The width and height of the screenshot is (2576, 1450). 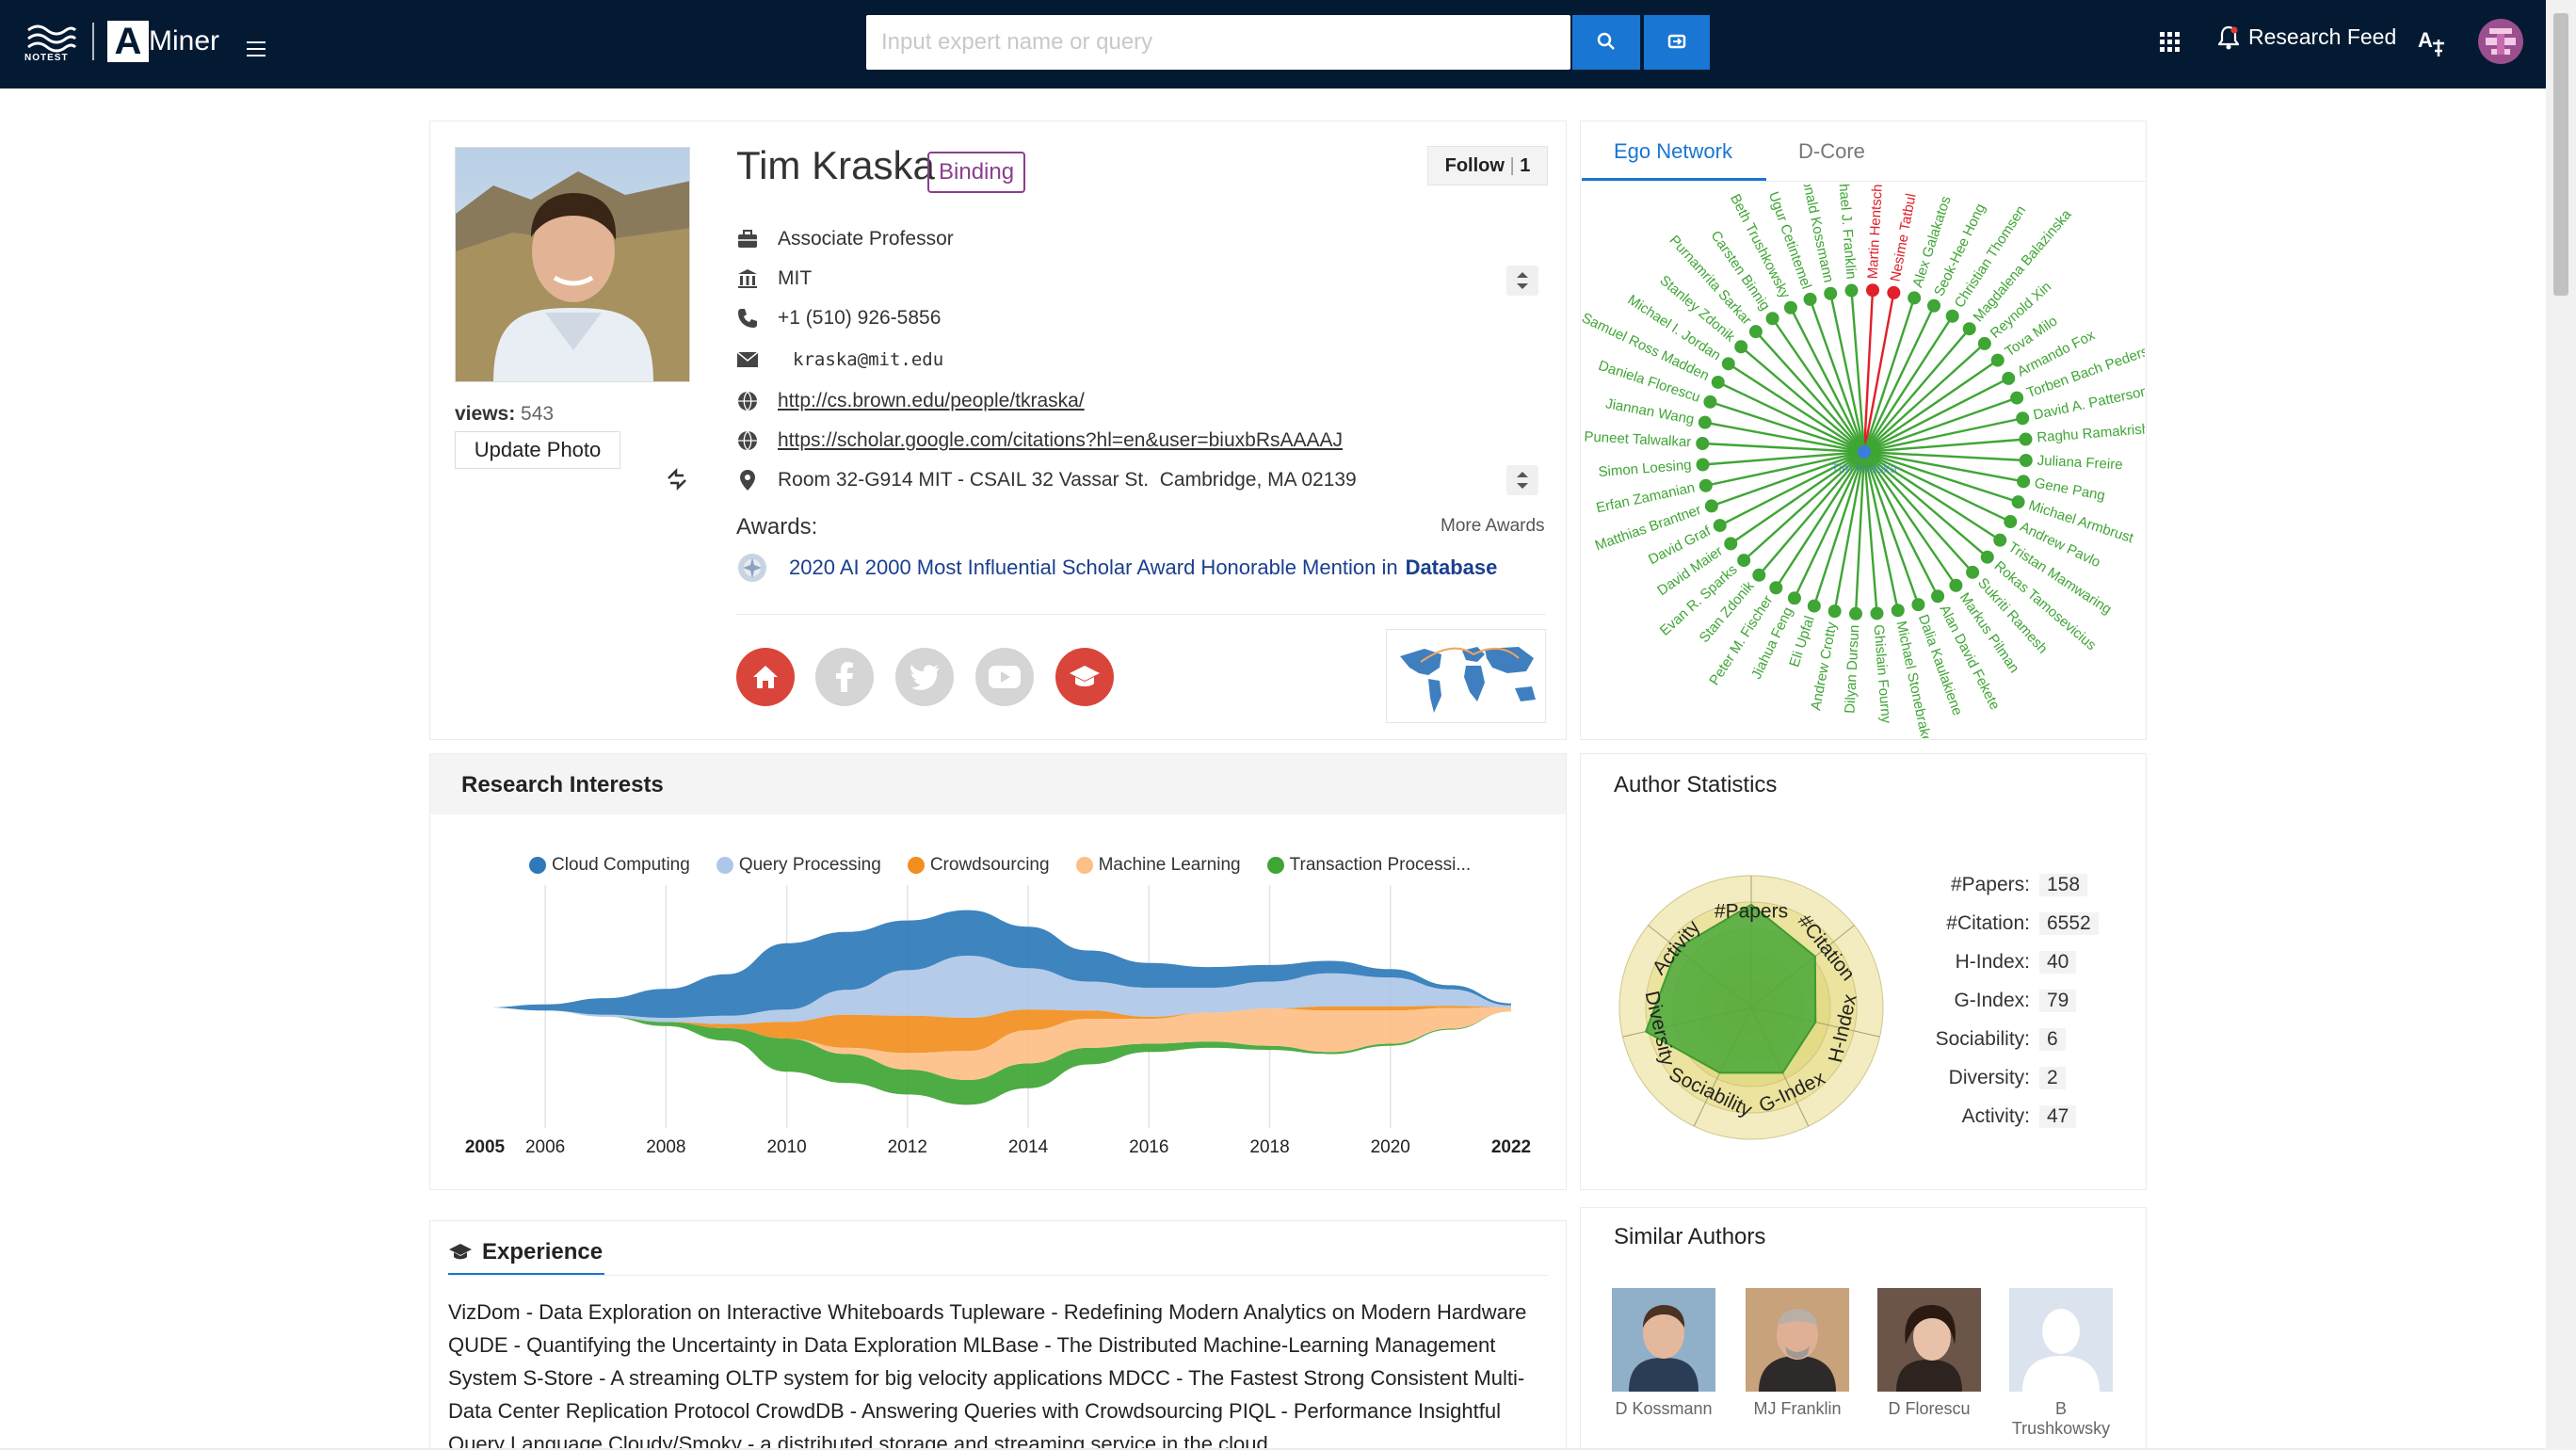 What do you see at coordinates (2432, 42) in the screenshot?
I see `translate-icon: A` at bounding box center [2432, 42].